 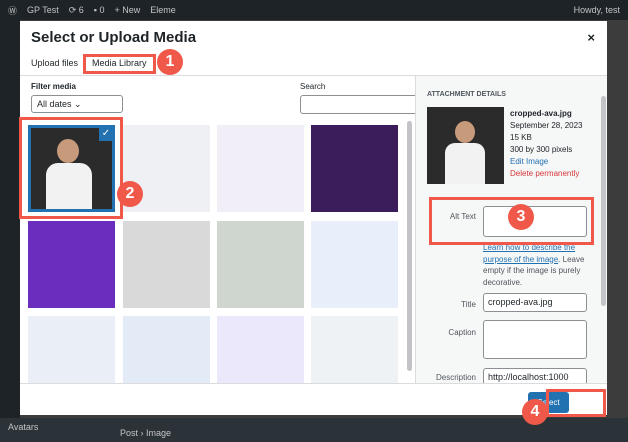 I want to click on description-label: Description, so click(x=455, y=377).